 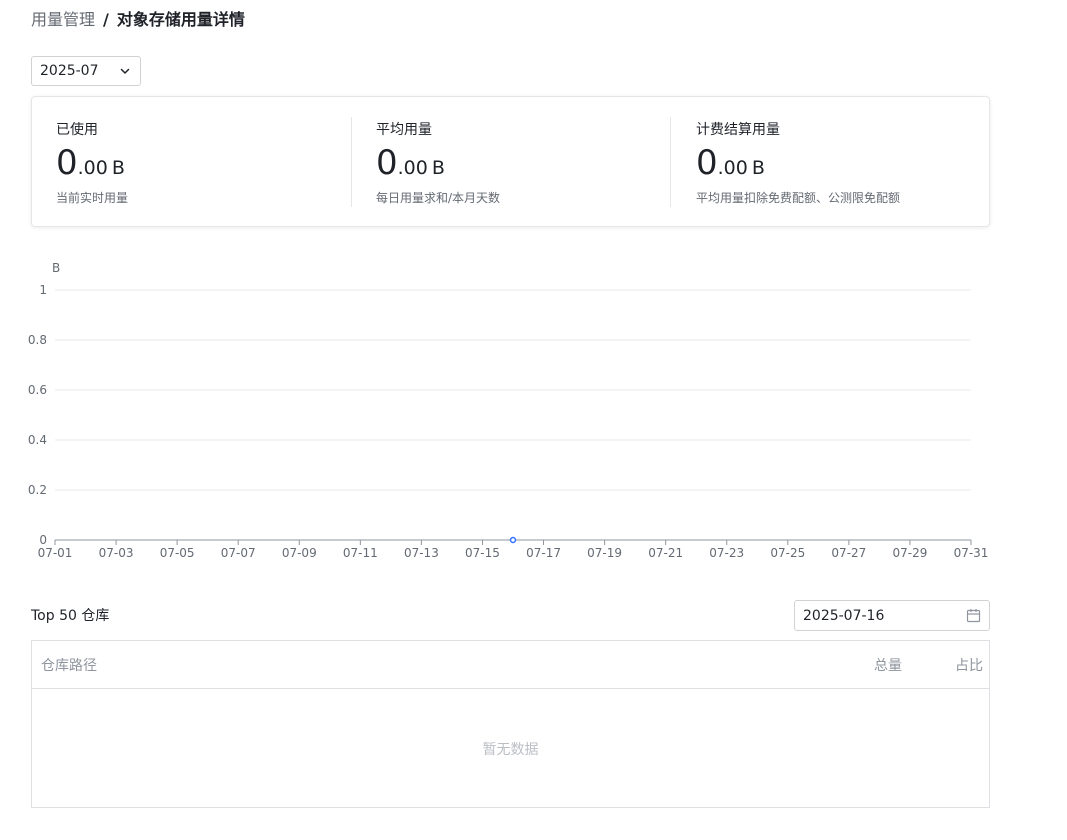 I want to click on calendar-icon, so click(x=973, y=616).